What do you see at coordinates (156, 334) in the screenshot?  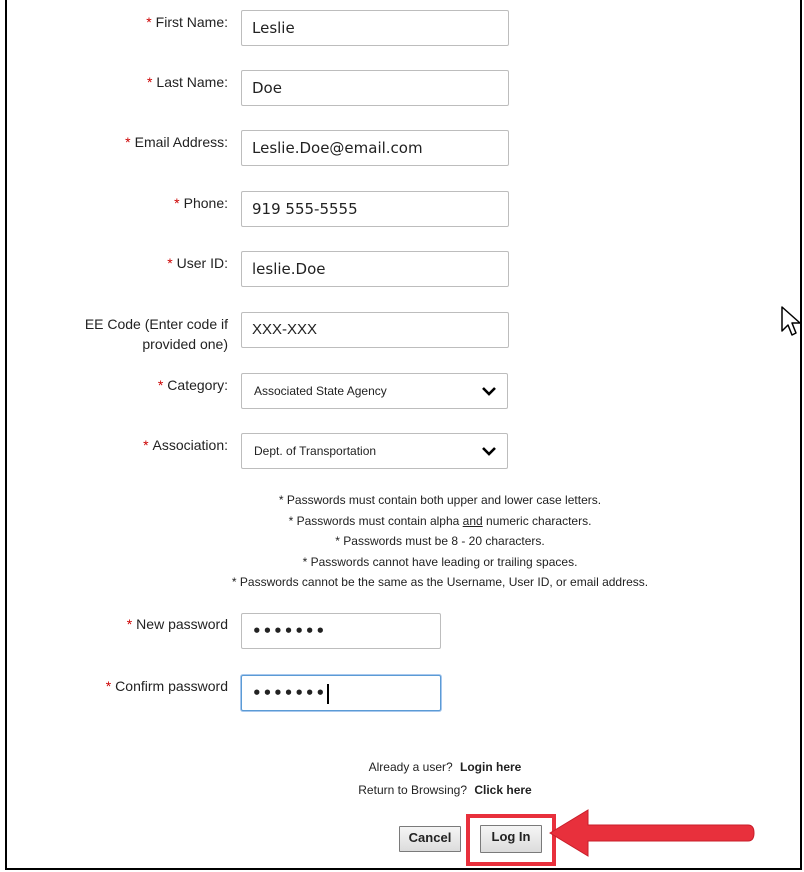 I see `ee-code-label: EE Code (Enter code if provided one)` at bounding box center [156, 334].